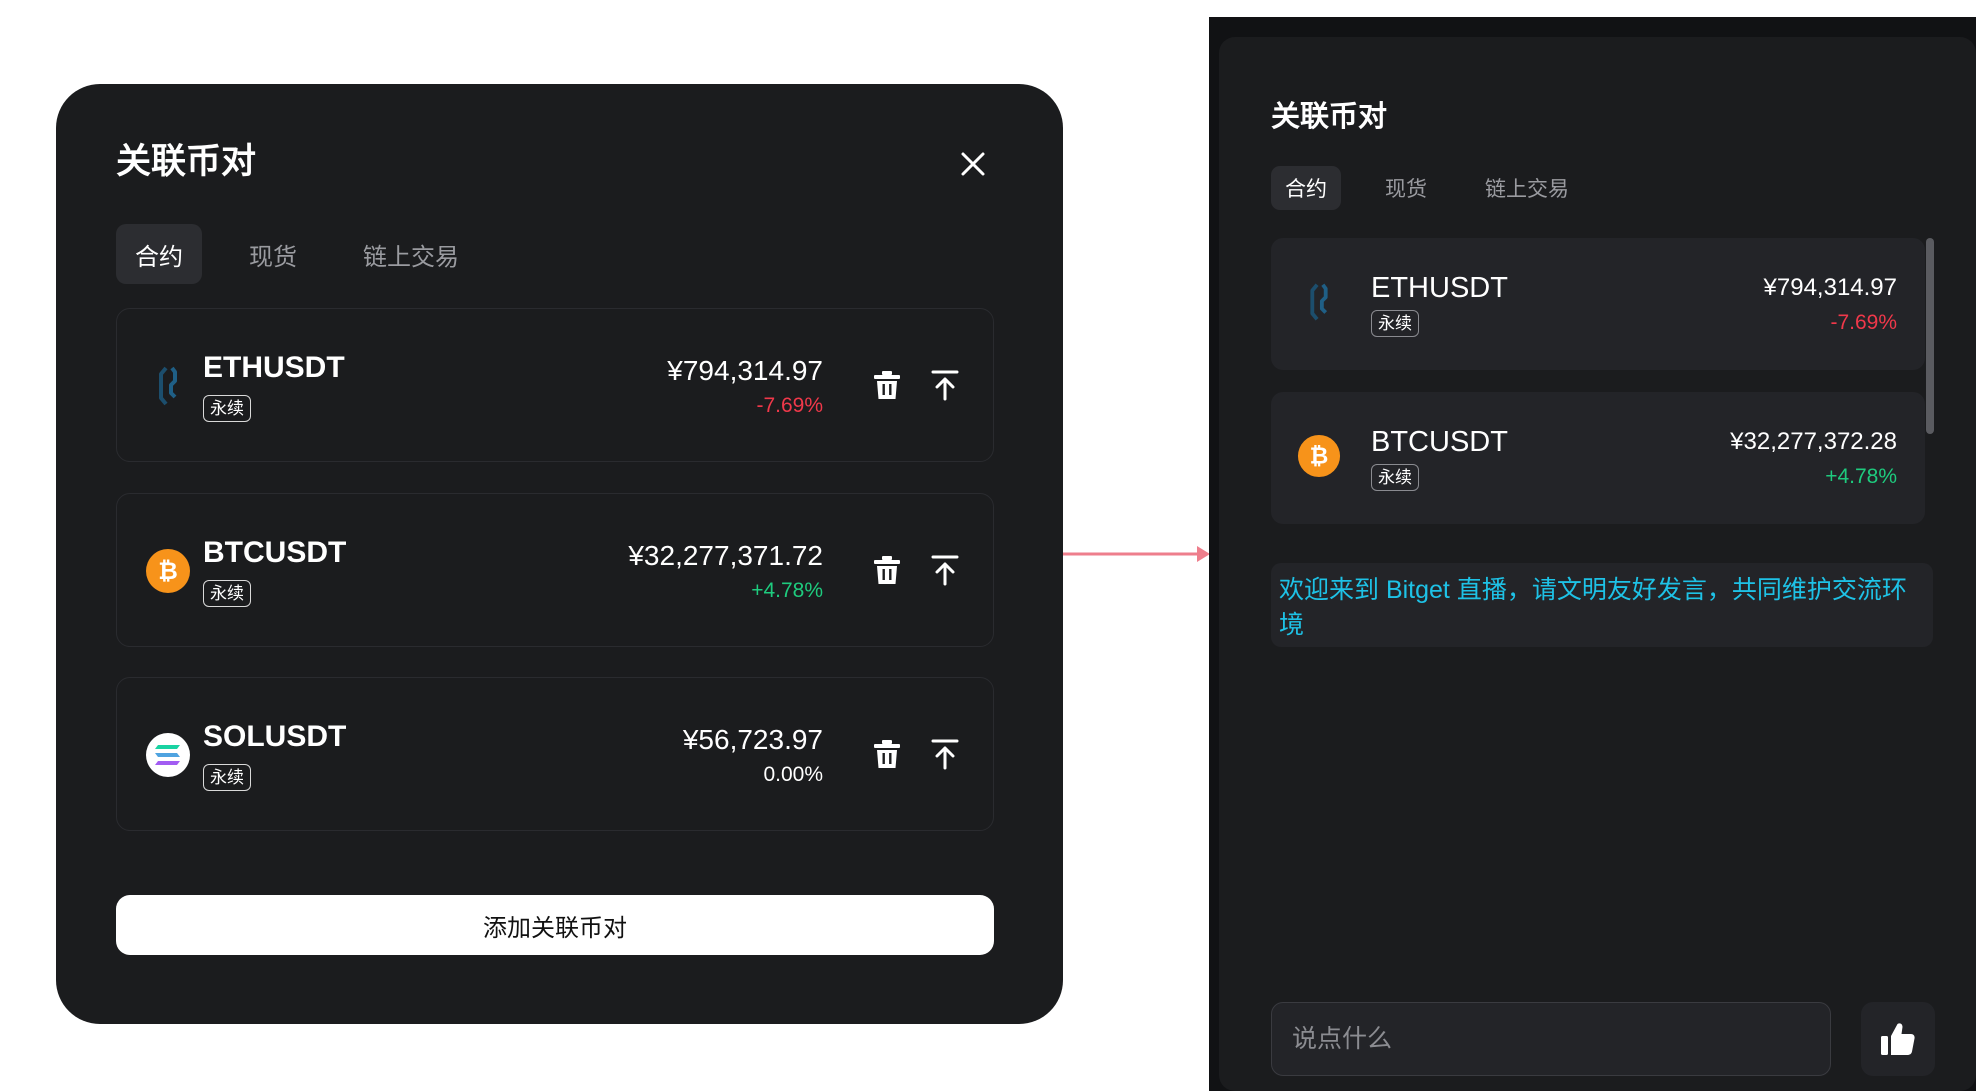 The image size is (1976, 1091). Describe the element at coordinates (1329, 117) in the screenshot. I see `panel-title: 关联币对` at that location.